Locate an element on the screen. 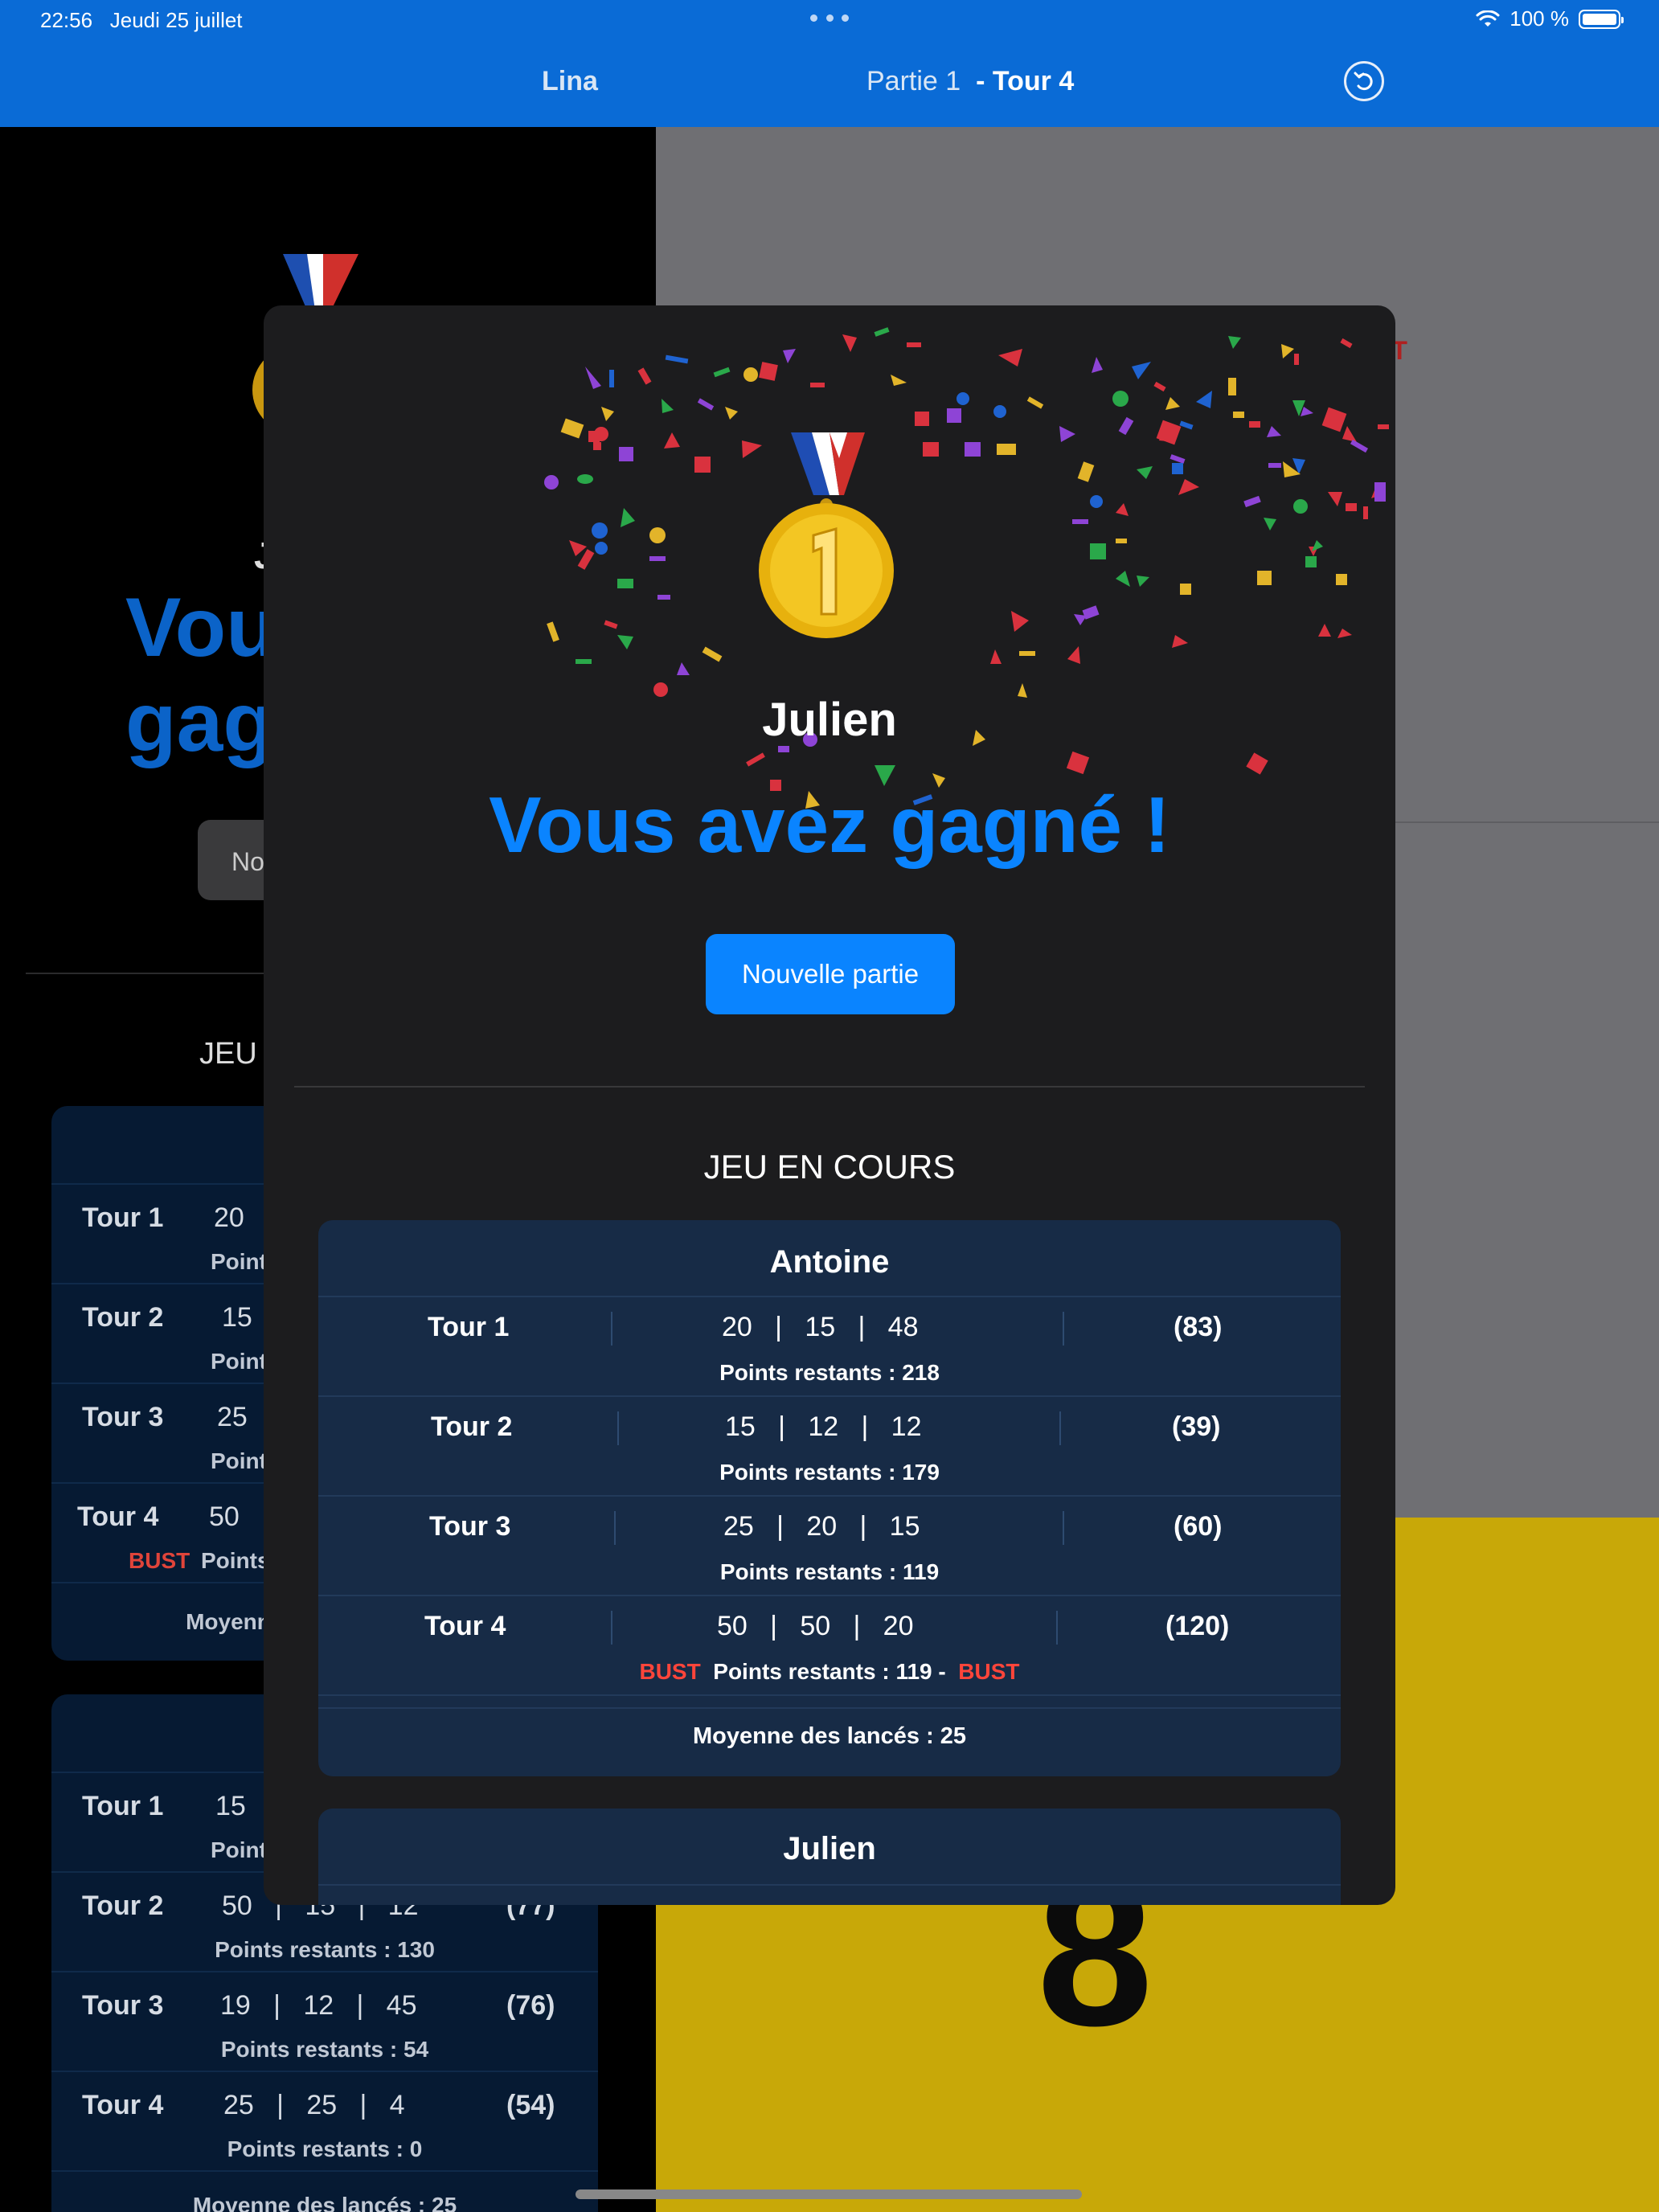 This screenshot has height=2212, width=1659. status-indicators: 100 % is located at coordinates (1550, 18).